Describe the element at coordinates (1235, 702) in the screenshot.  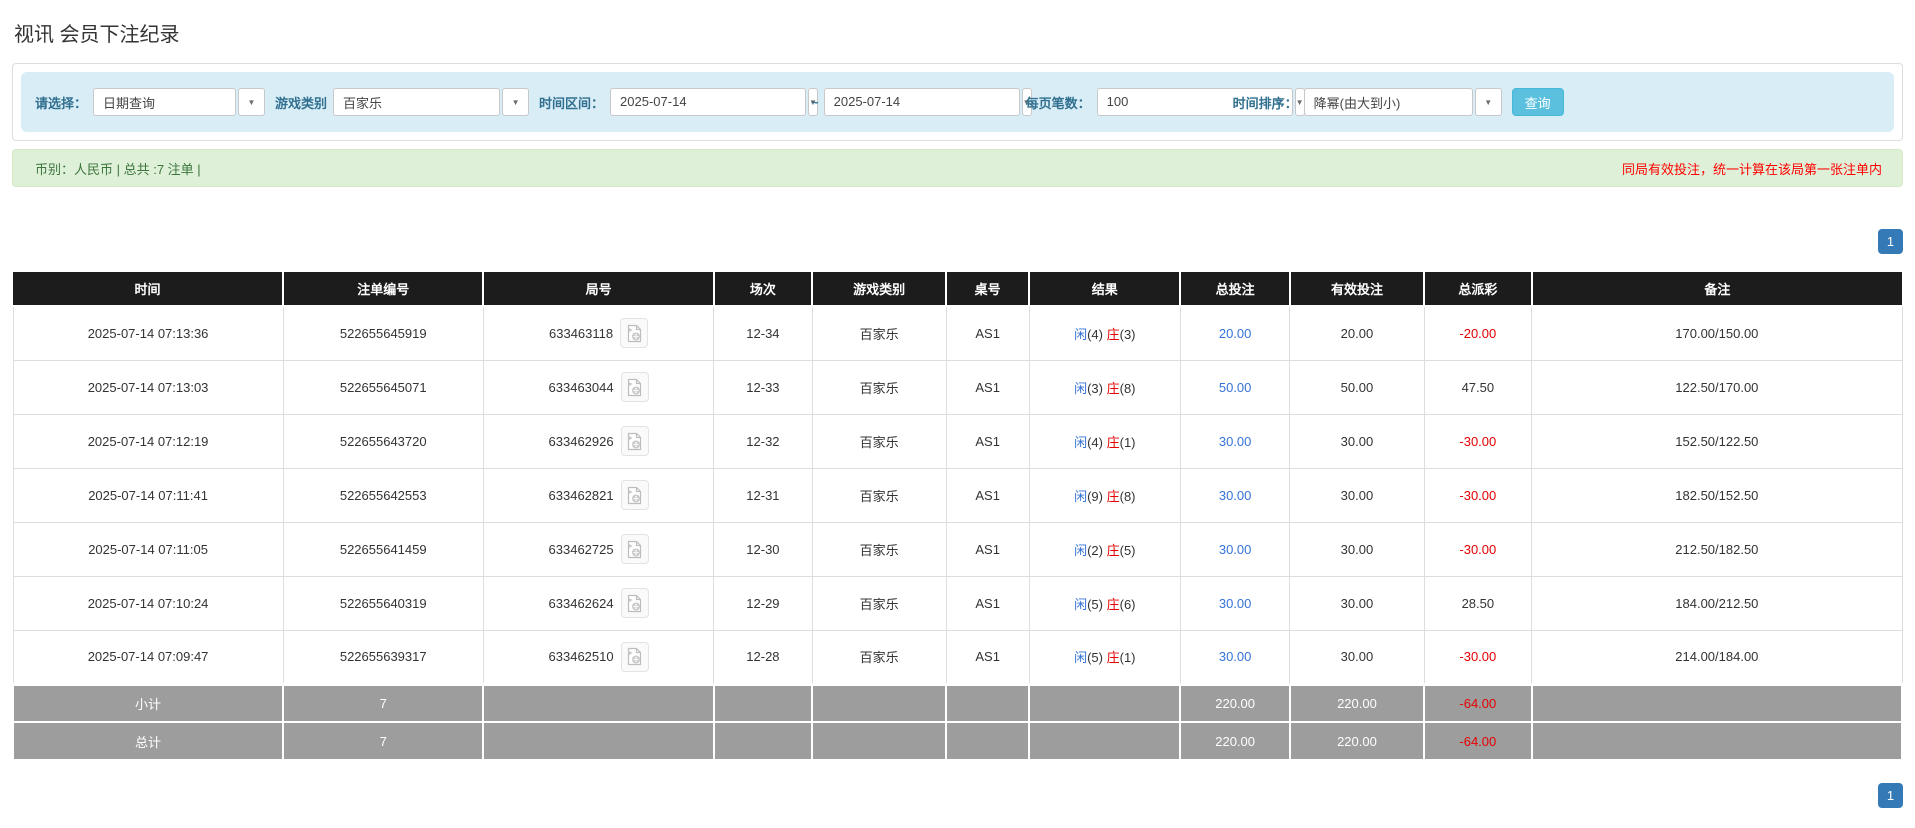
I see `summary-total-bet: 220.00` at that location.